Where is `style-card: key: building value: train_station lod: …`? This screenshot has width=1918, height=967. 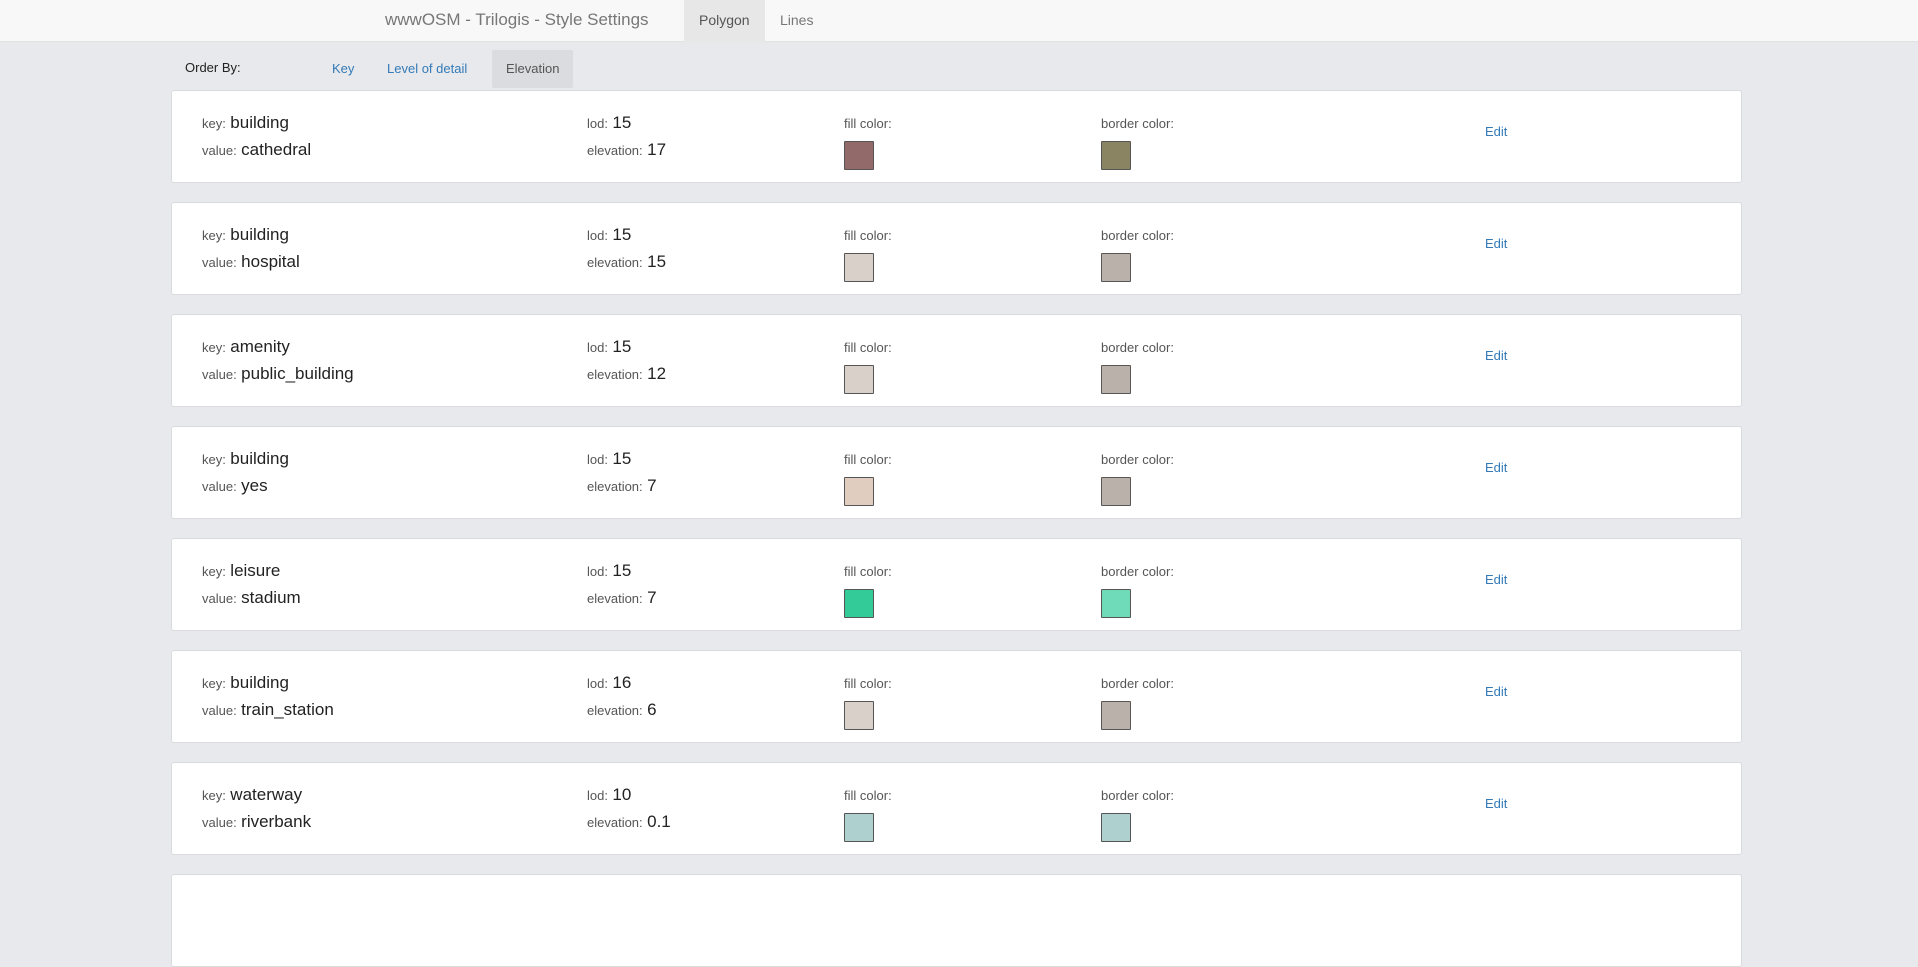 style-card: key: building value: train_station lod: … is located at coordinates (956, 696).